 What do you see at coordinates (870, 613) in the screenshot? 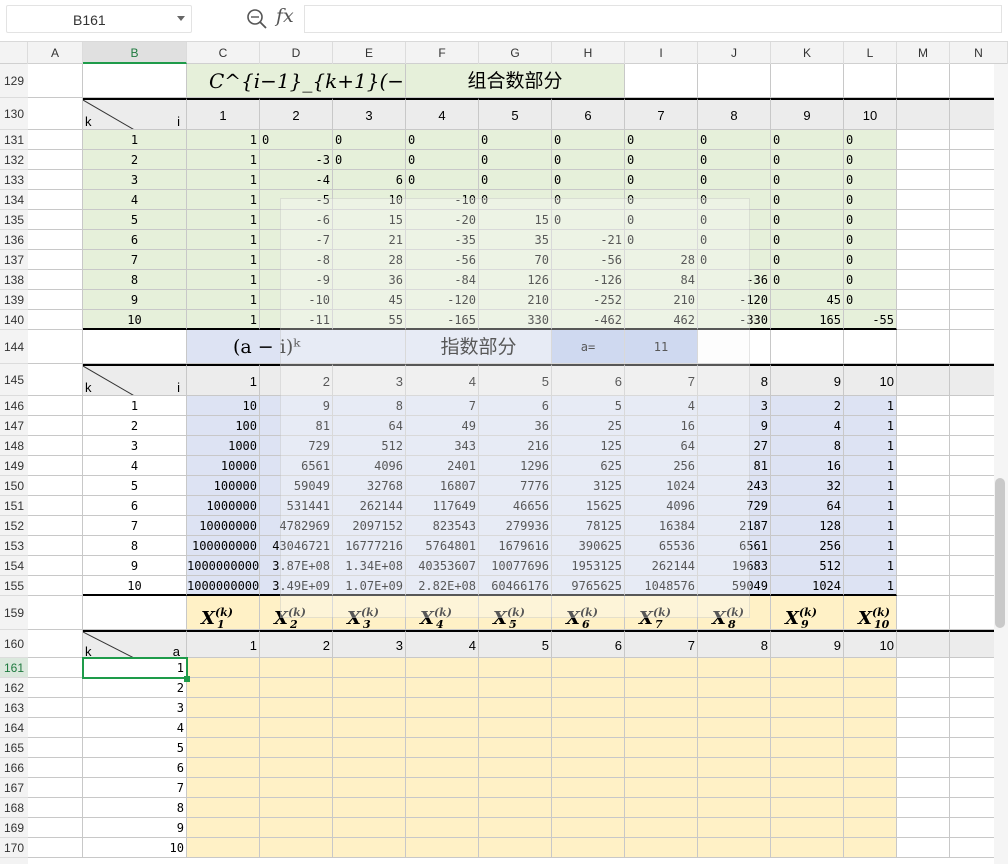
I see `x-header-cell: X(k)10` at bounding box center [870, 613].